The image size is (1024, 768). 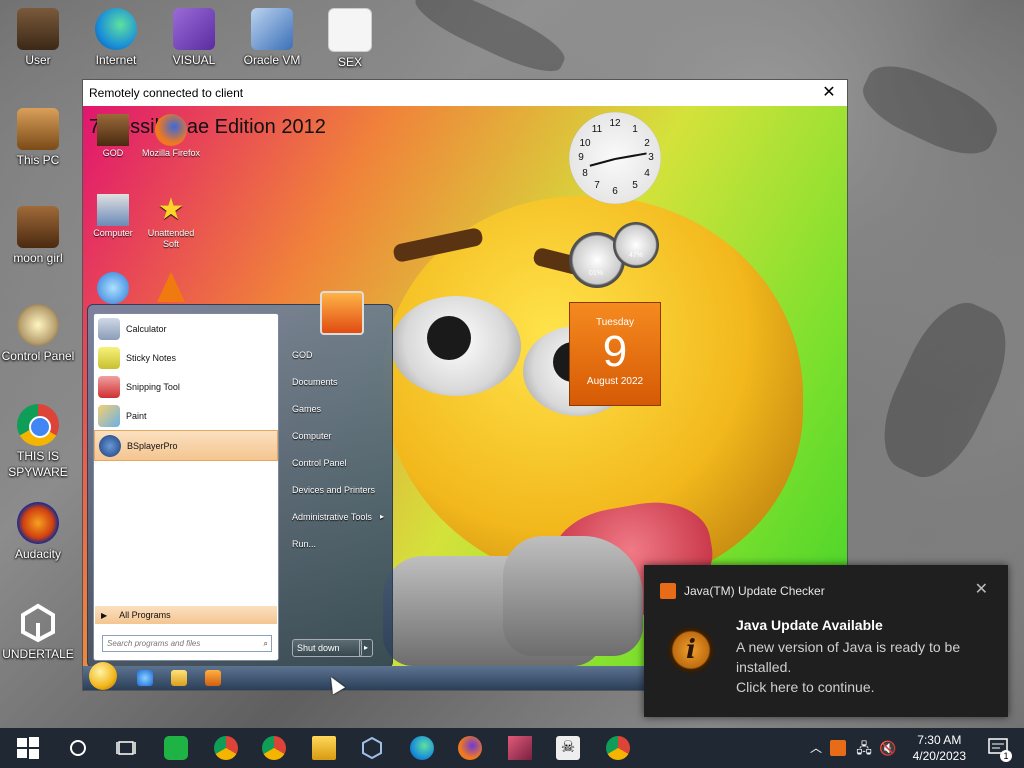 What do you see at coordinates (465, 93) in the screenshot?
I see `remote-window-titlebar: Remotely connected to client ✕` at bounding box center [465, 93].